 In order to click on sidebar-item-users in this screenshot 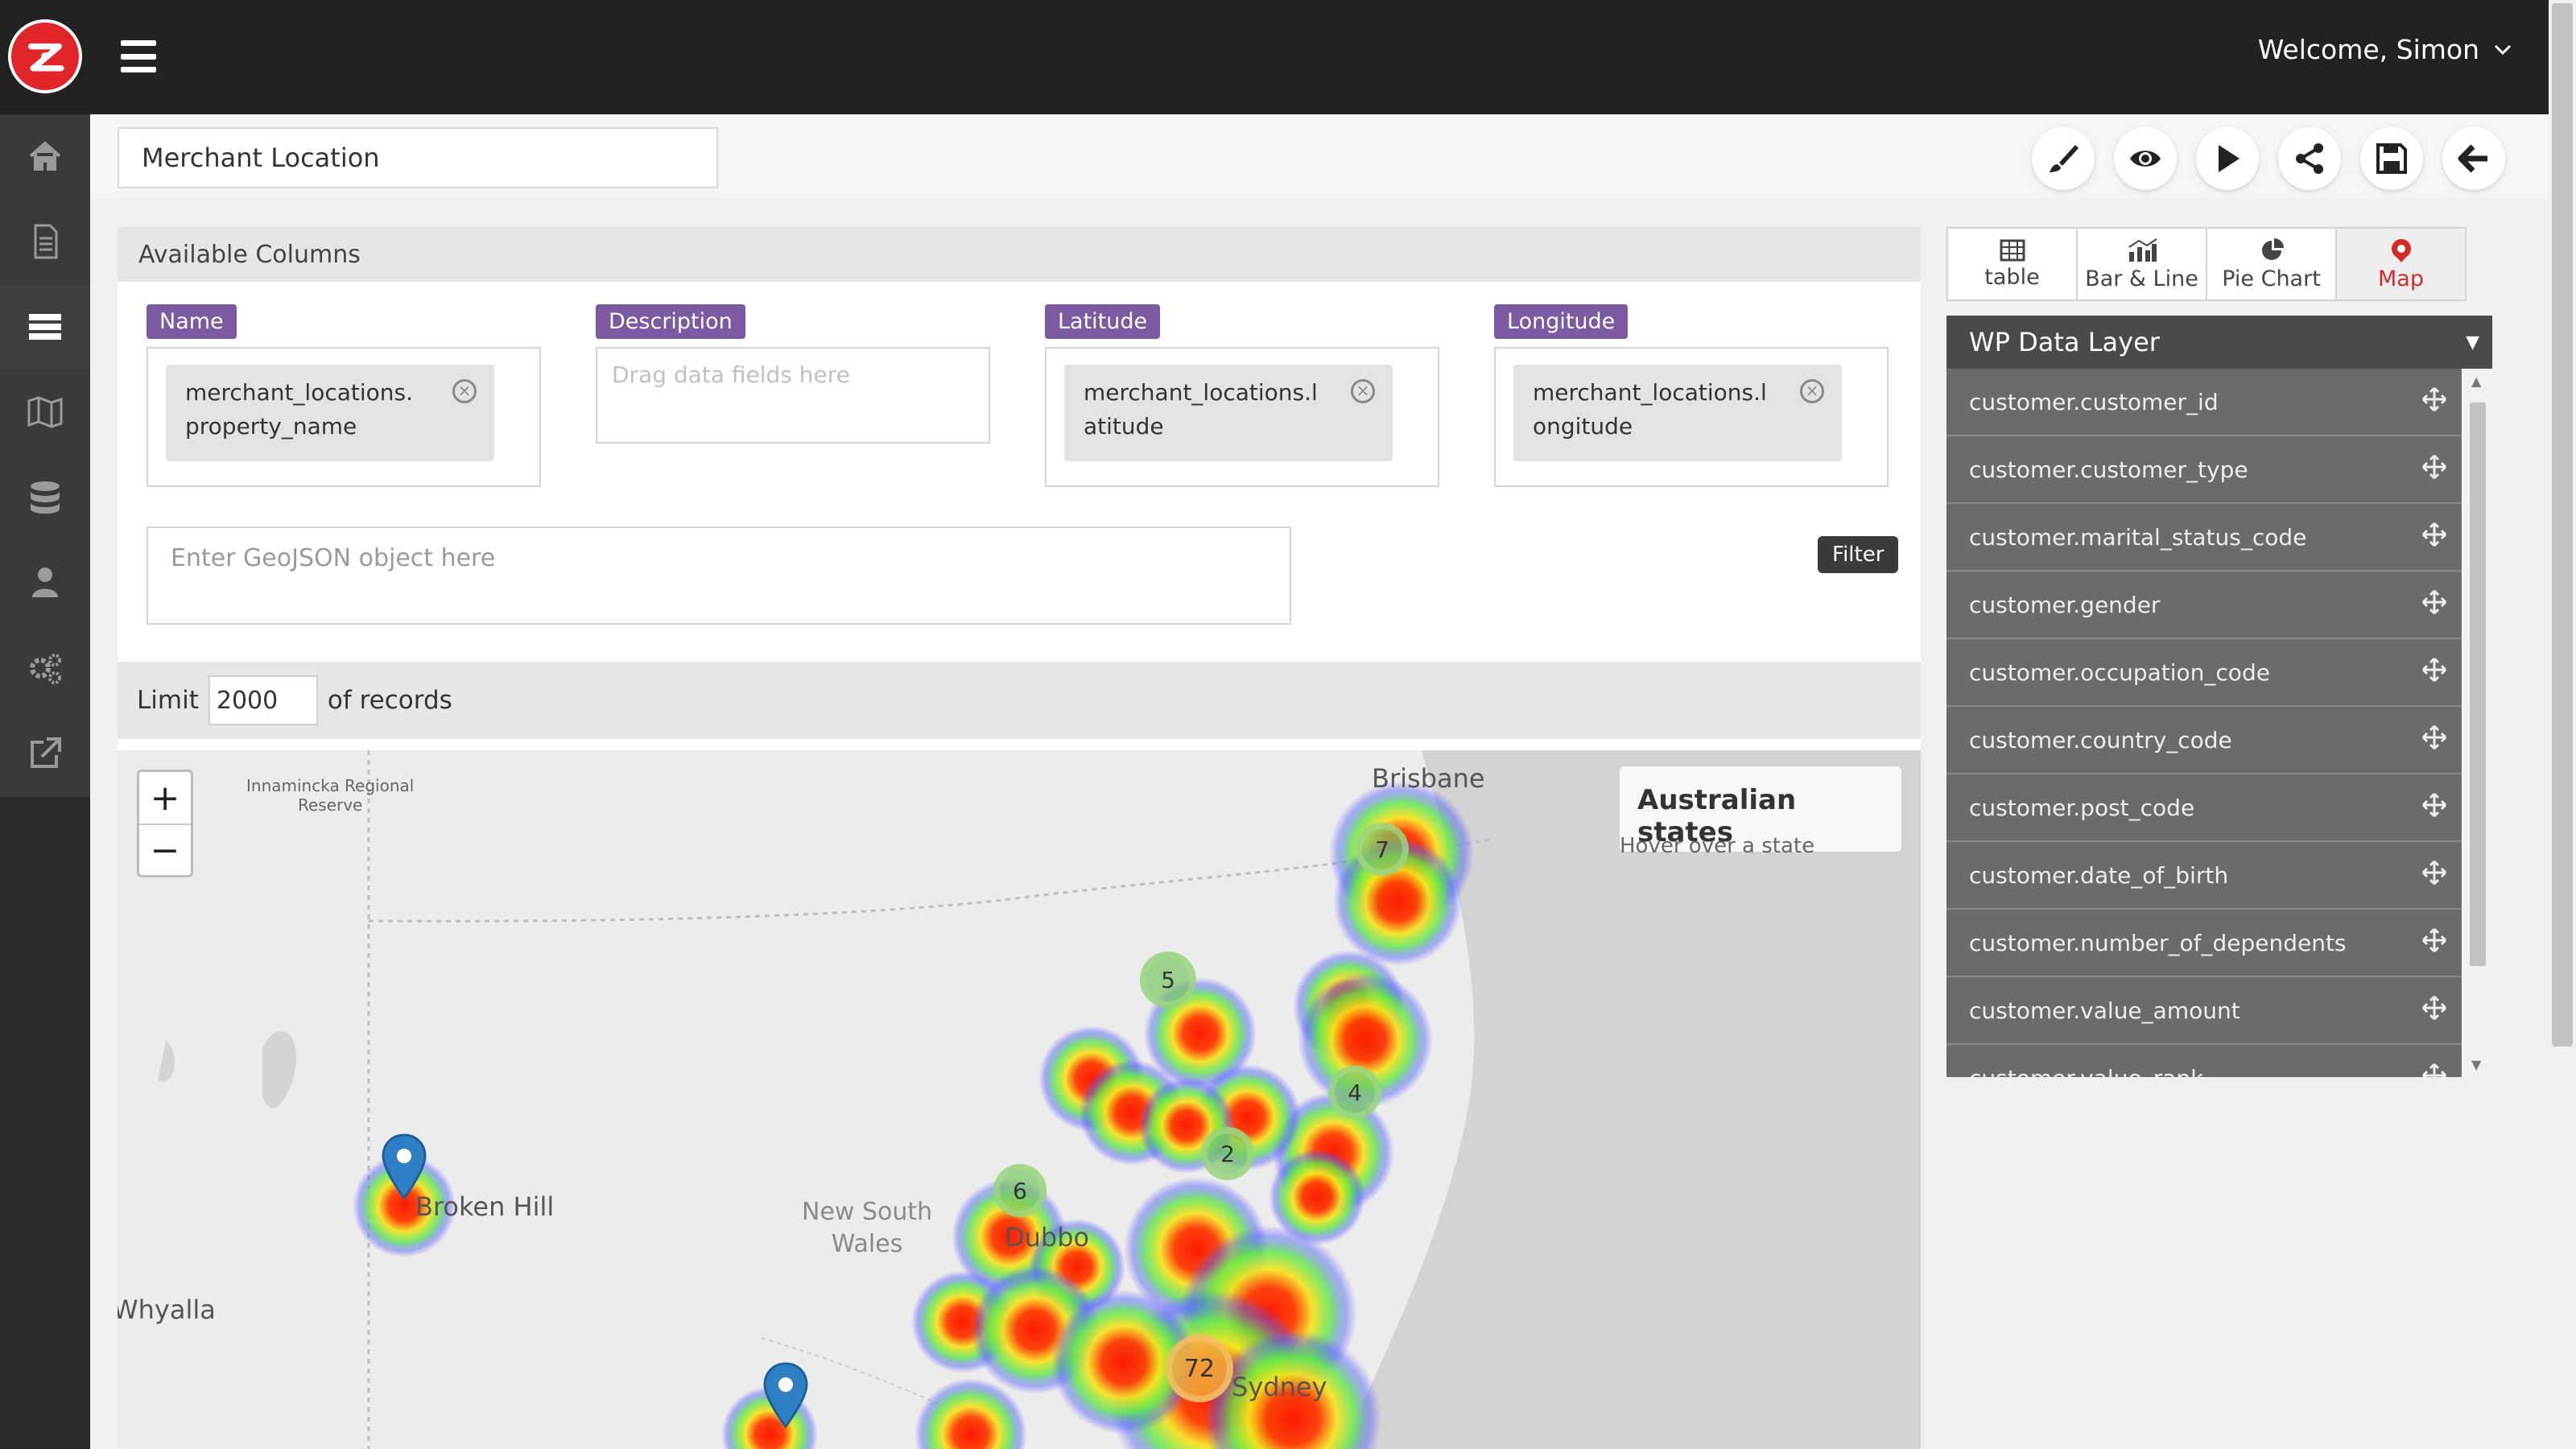, I will do `click(45, 583)`.